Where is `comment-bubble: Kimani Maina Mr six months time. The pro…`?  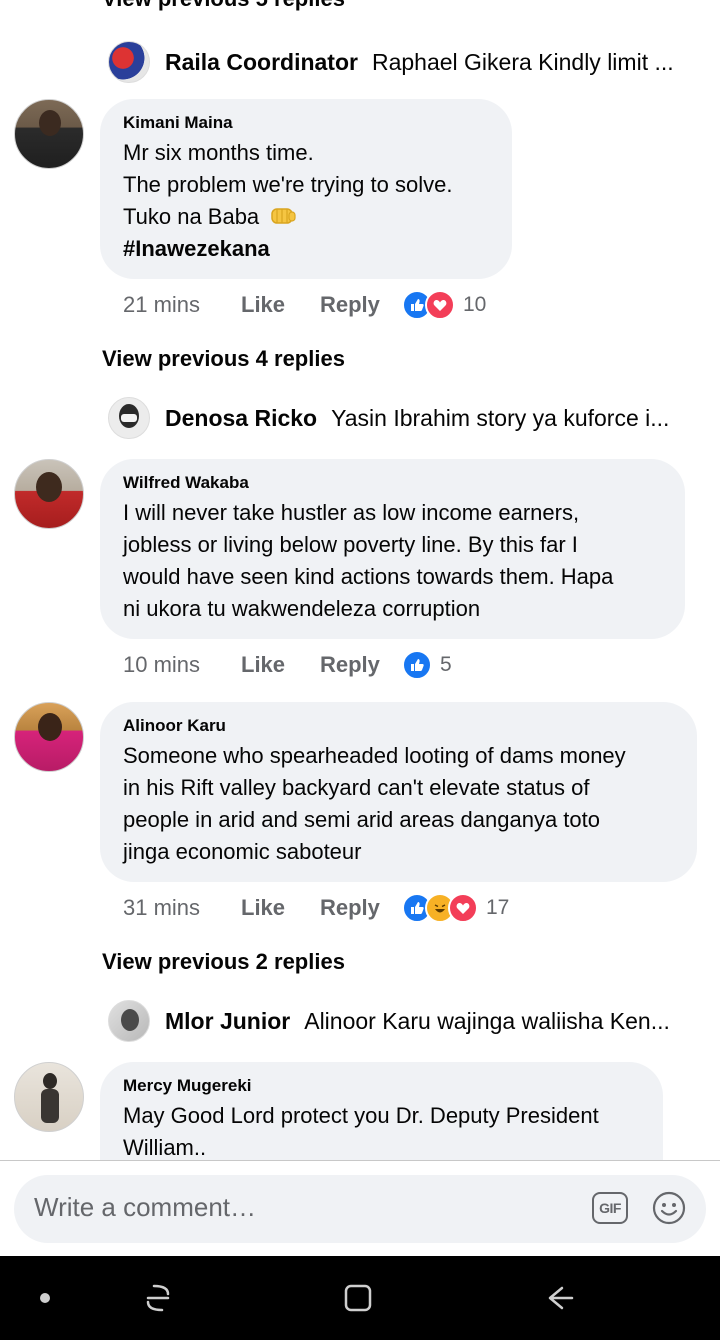 comment-bubble: Kimani Maina Mr six months time. The pro… is located at coordinates (306, 189).